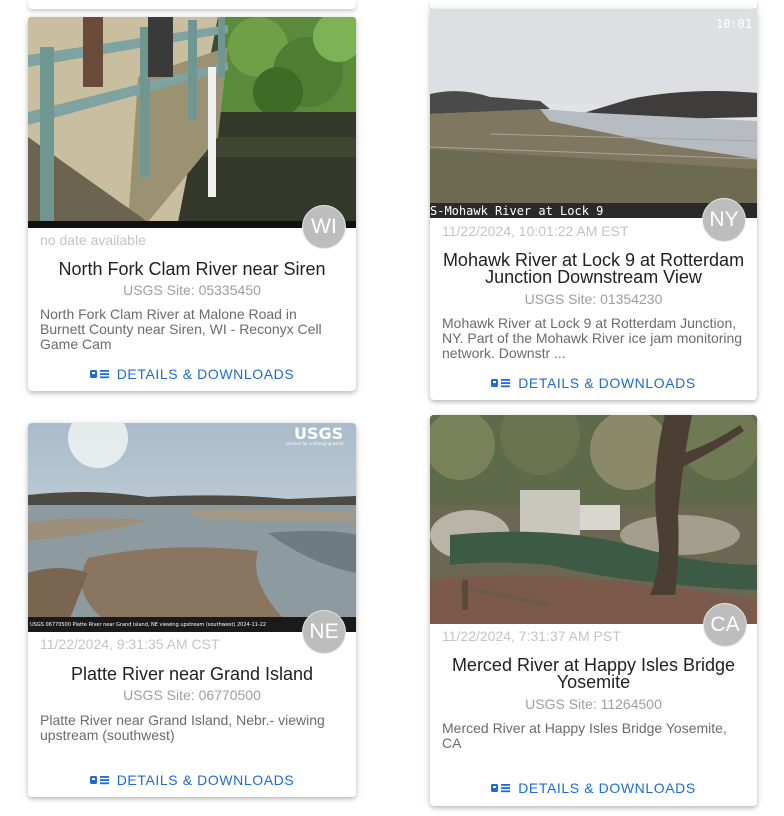 This screenshot has width=784, height=816. I want to click on state-badge: CA, so click(725, 625).